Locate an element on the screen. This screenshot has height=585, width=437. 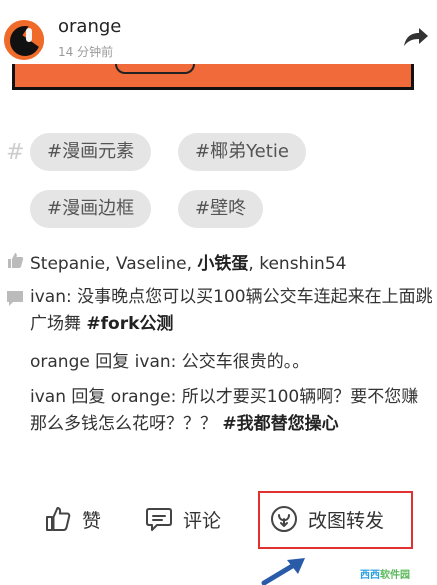
reply-target: ivan is located at coordinates (153, 362).